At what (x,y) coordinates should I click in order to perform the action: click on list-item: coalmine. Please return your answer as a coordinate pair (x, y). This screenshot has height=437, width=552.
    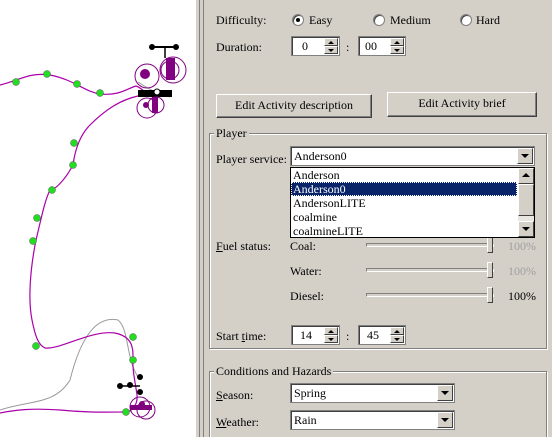
    Looking at the image, I should click on (404, 217).